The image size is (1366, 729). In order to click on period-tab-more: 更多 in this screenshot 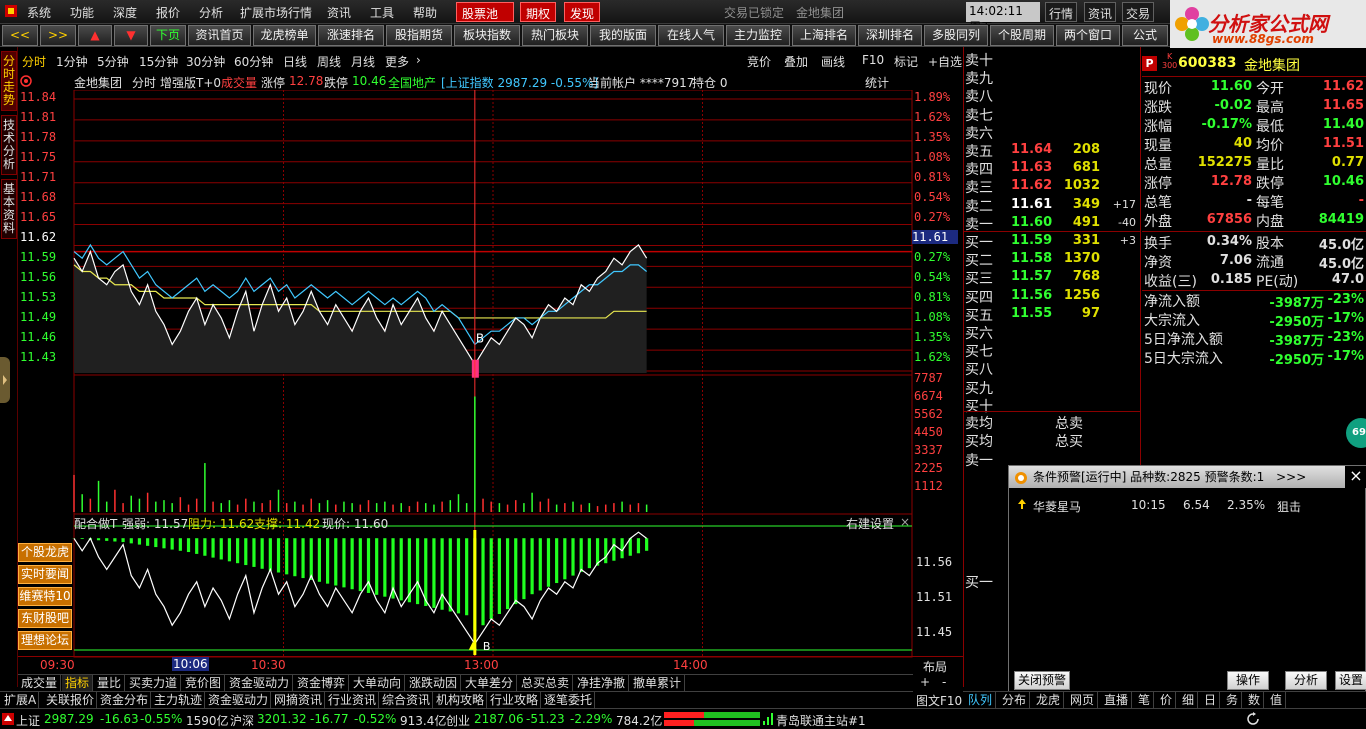, I will do `click(397, 61)`.